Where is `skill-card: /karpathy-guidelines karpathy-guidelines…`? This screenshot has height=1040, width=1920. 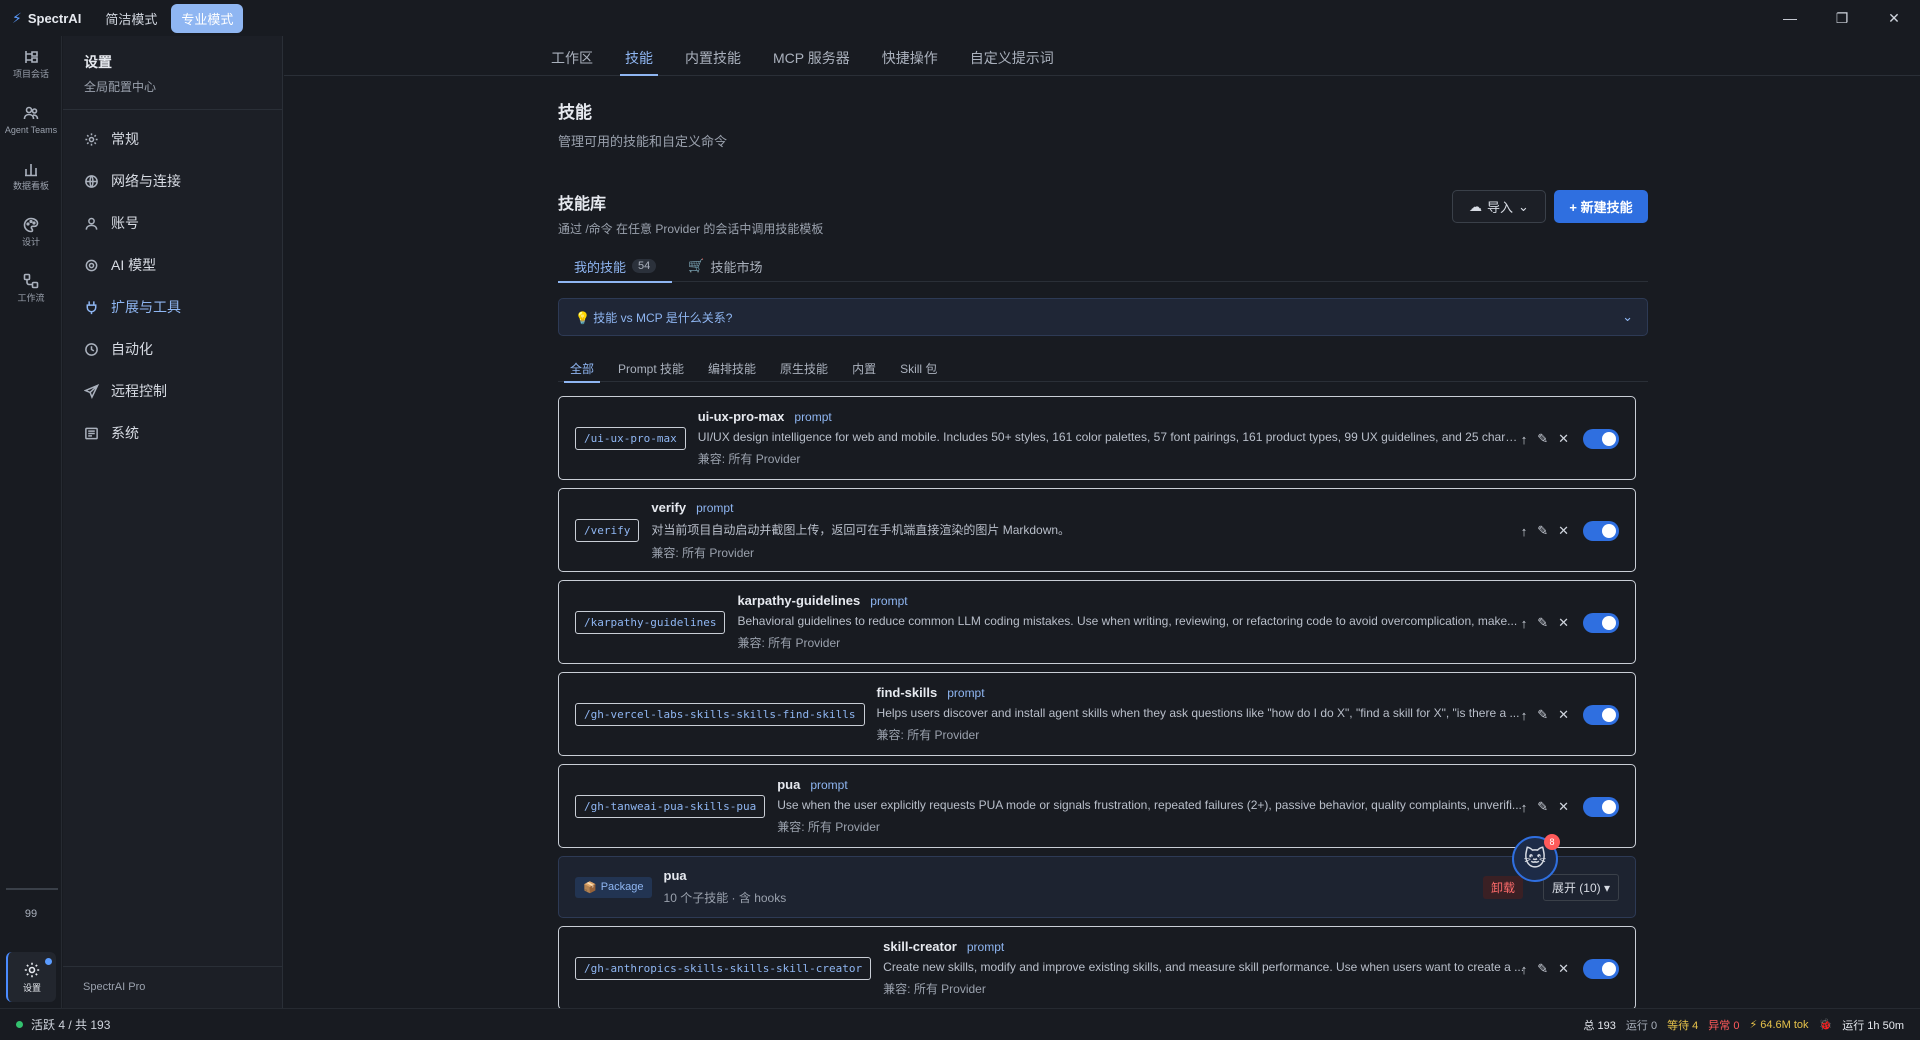 skill-card: /karpathy-guidelines karpathy-guidelines… is located at coordinates (1097, 622).